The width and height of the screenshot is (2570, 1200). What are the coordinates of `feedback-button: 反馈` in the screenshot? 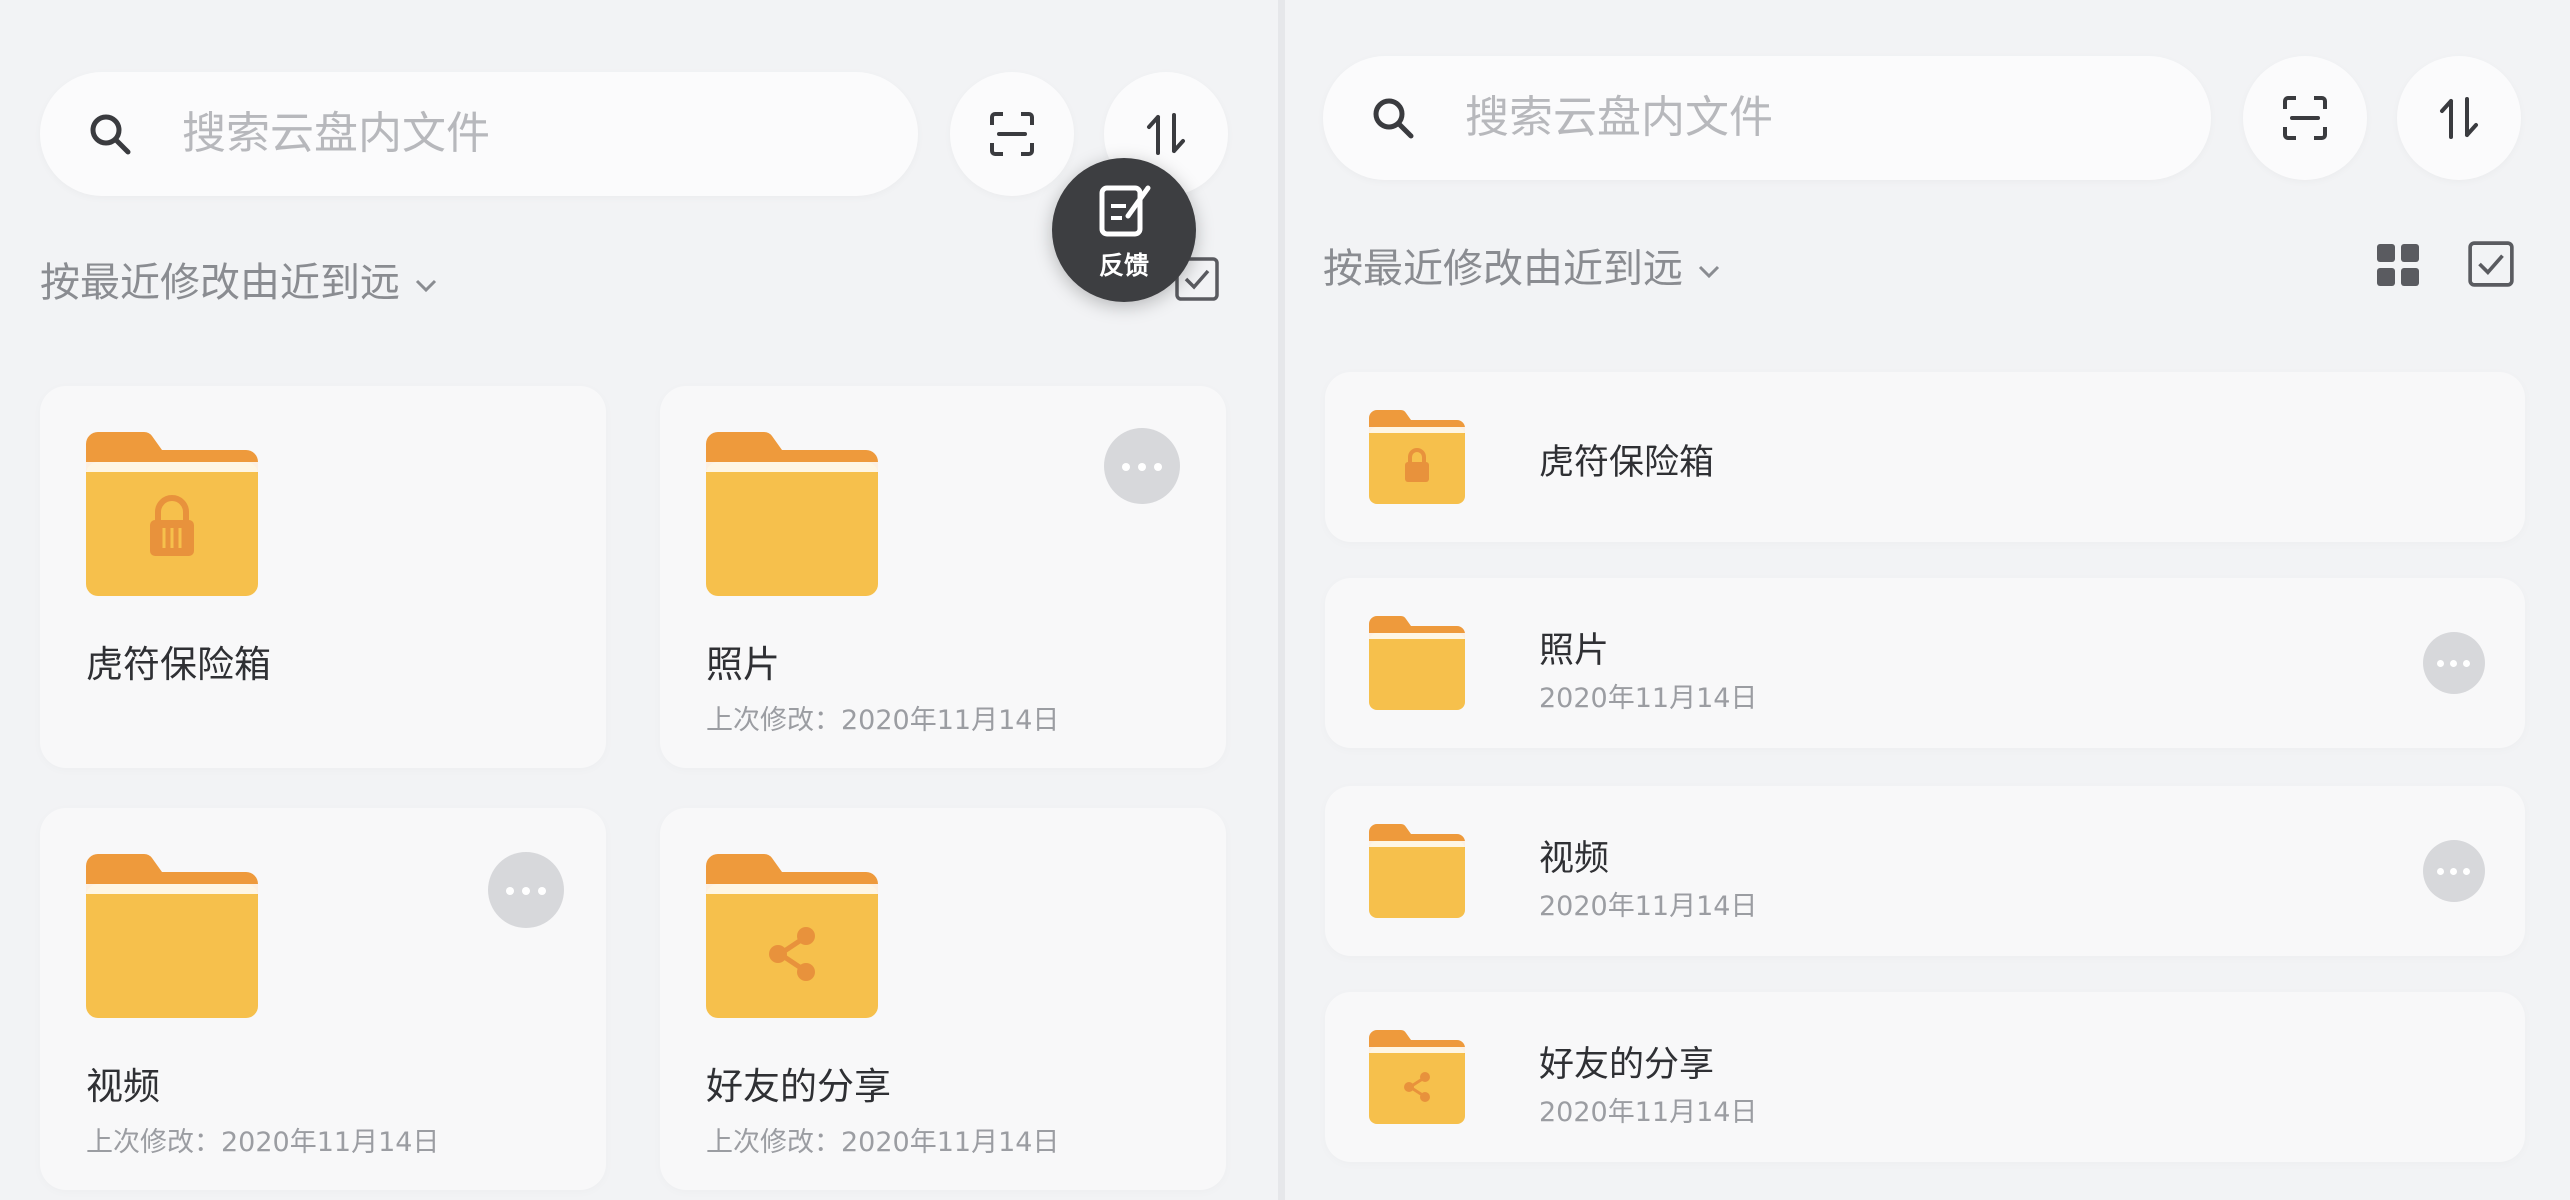 It's located at (1124, 230).